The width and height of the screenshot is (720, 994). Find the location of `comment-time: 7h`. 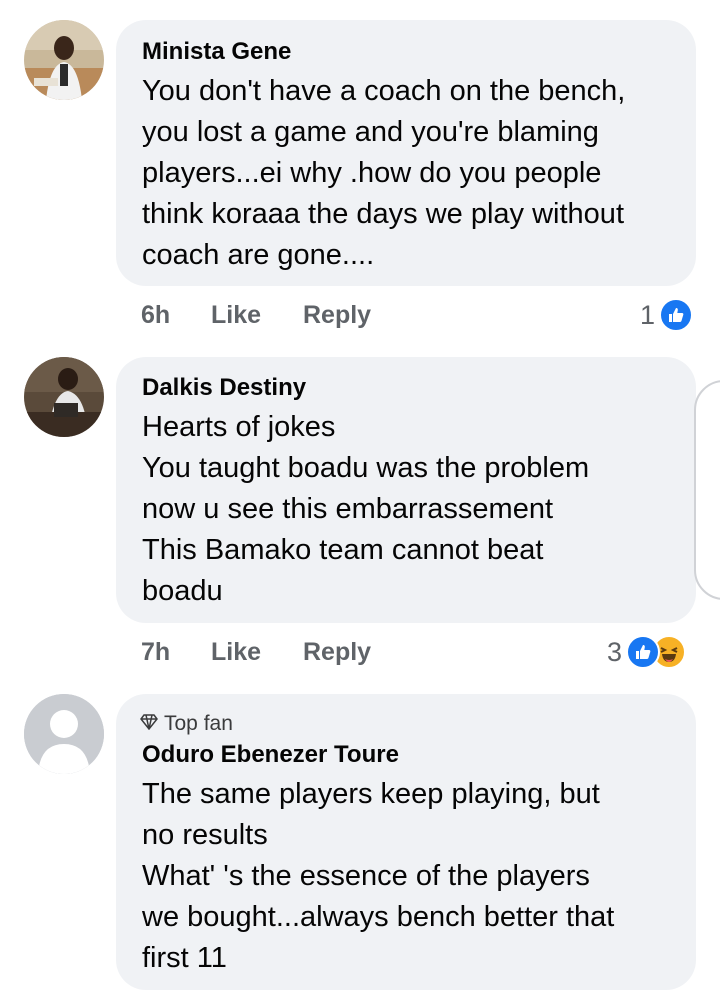

comment-time: 7h is located at coordinates (155, 652).